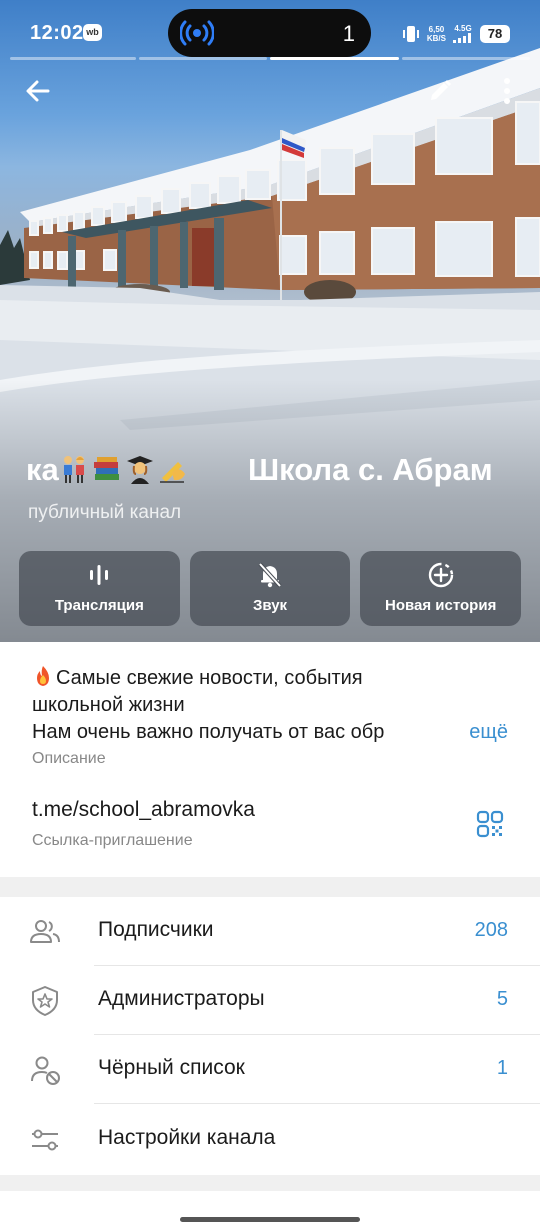 This screenshot has height=1230, width=540. Describe the element at coordinates (334, 58) in the screenshot. I see `story-progress-segment-active` at that location.